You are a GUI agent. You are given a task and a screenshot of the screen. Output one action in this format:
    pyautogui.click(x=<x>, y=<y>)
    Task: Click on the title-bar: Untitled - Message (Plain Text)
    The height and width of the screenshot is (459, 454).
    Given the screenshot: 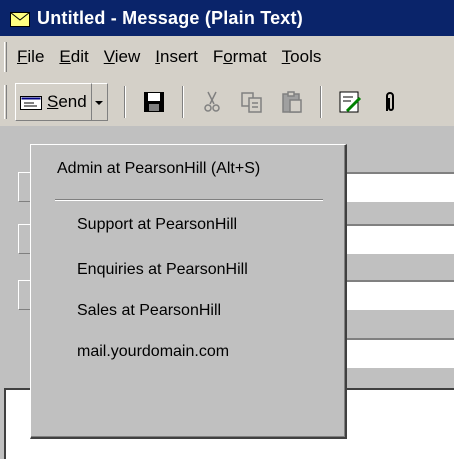 What is the action you would take?
    pyautogui.click(x=227, y=18)
    